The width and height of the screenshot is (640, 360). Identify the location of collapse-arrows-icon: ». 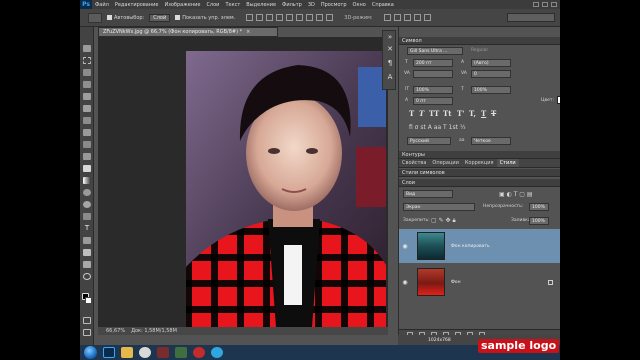
(390, 37).